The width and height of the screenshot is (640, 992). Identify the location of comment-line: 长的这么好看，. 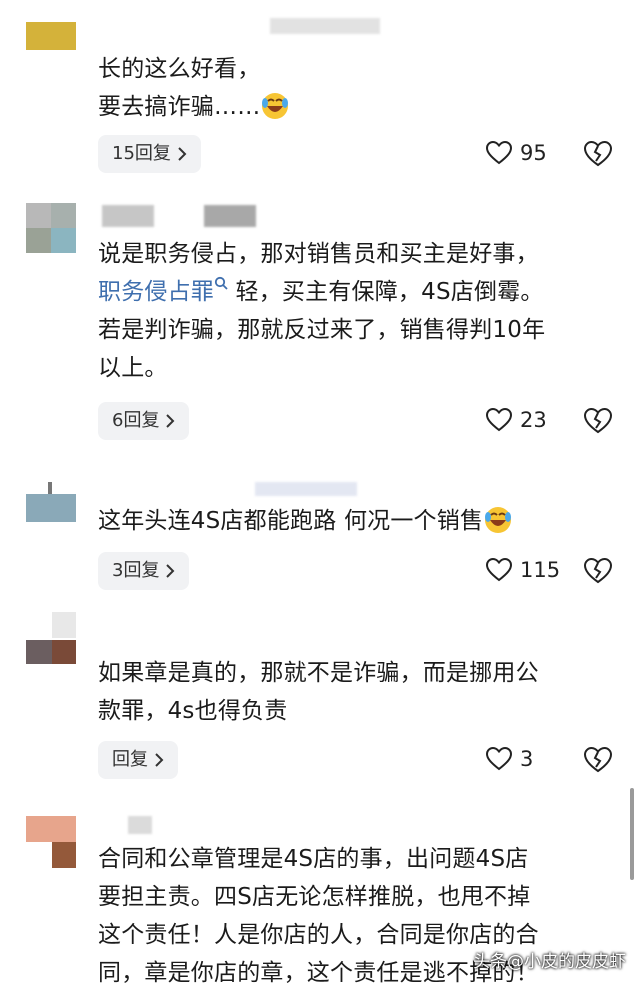
(179, 69).